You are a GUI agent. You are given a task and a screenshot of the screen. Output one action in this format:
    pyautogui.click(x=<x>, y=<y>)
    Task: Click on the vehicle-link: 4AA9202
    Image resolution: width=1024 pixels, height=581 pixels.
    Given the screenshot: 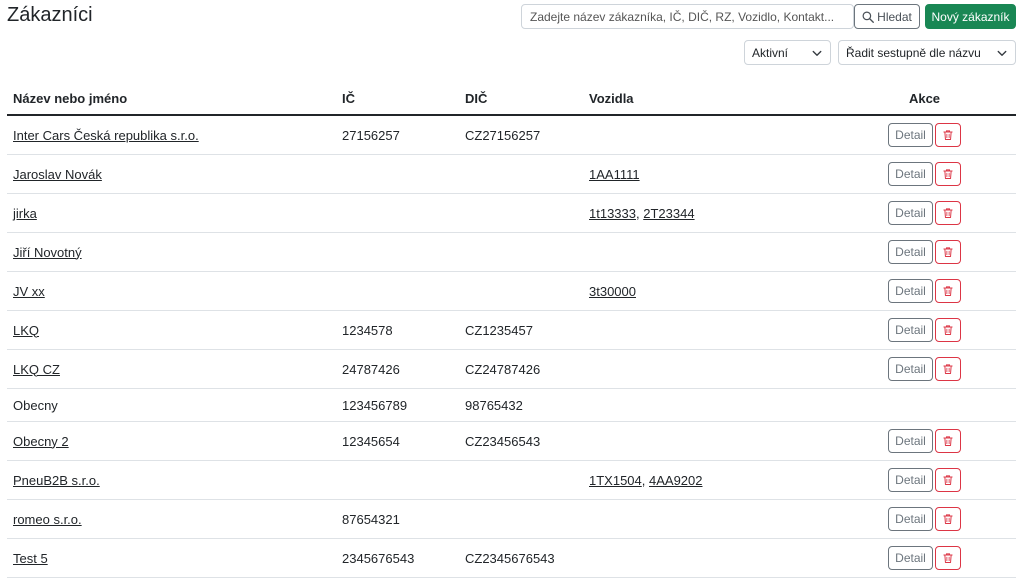 What is the action you would take?
    pyautogui.click(x=676, y=480)
    